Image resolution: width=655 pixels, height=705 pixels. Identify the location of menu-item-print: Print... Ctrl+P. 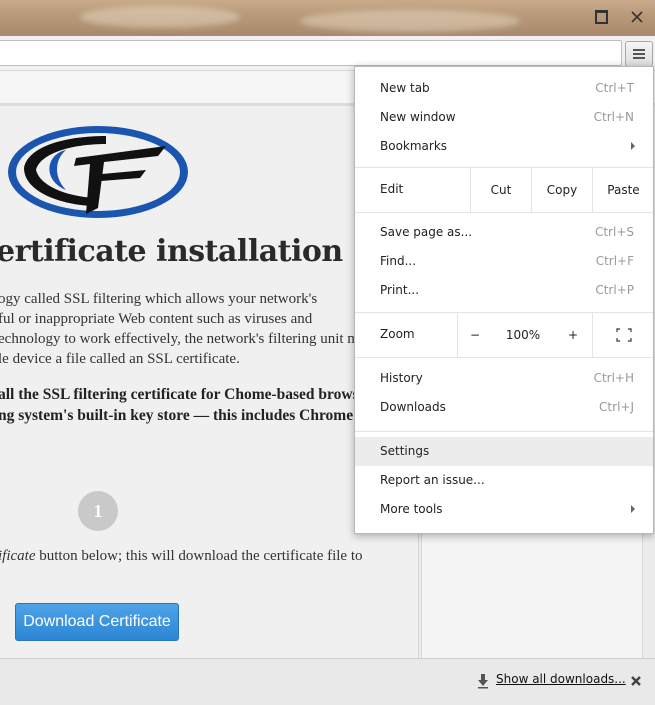
(504, 290).